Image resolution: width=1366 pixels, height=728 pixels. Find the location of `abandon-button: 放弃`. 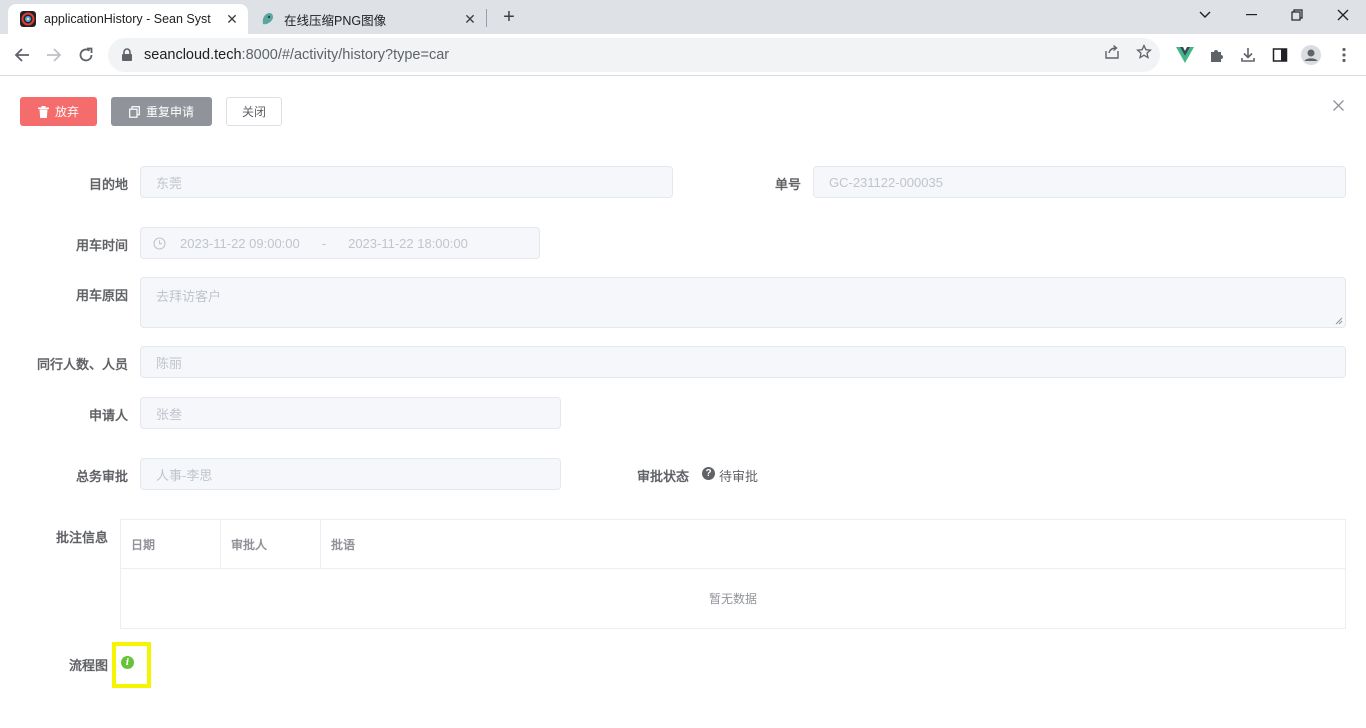

abandon-button: 放弃 is located at coordinates (58, 111).